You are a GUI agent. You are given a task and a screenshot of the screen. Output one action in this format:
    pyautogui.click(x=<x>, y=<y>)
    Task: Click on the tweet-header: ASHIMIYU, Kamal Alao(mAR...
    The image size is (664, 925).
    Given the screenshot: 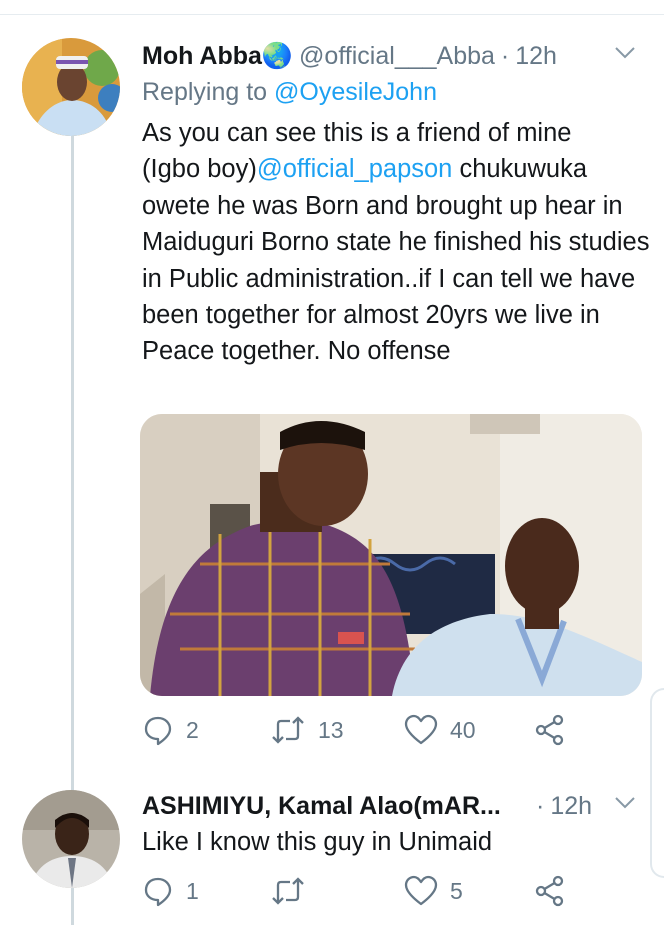 What is the action you would take?
    pyautogui.click(x=321, y=806)
    